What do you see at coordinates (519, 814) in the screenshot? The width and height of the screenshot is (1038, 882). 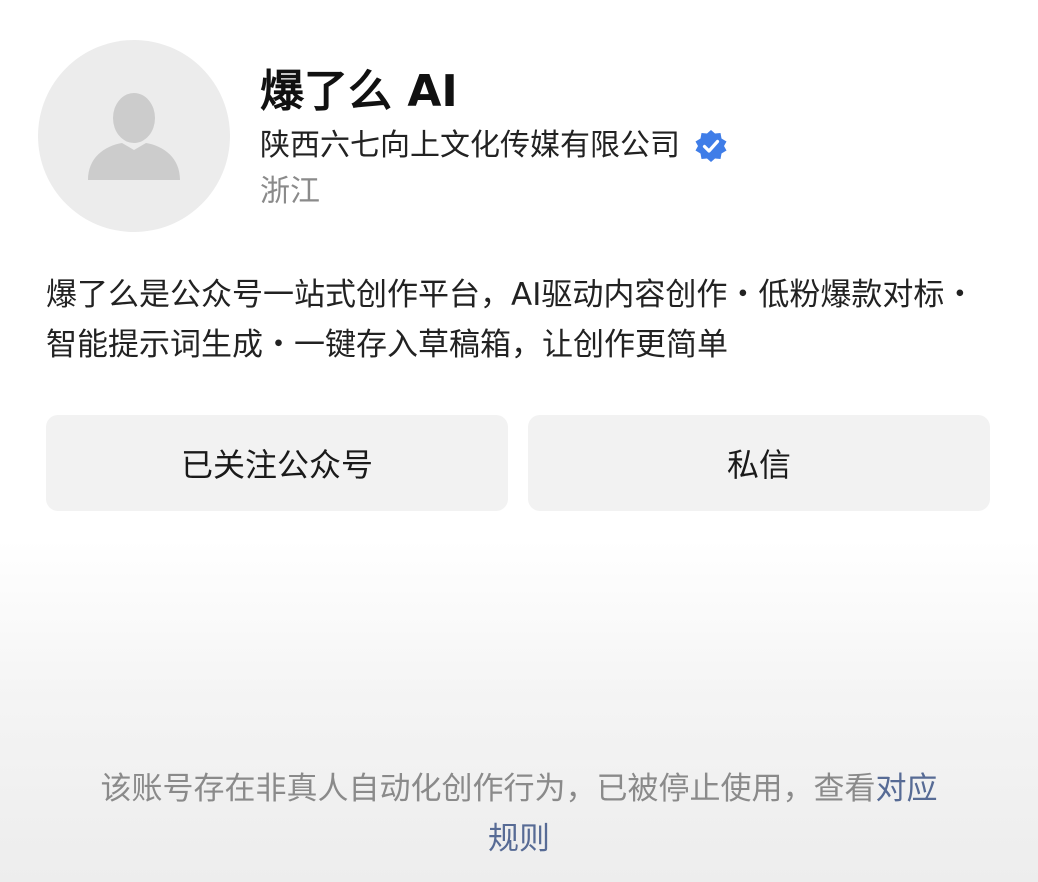 I see `suspension-notice: 该账号存在非真人自动化创作行为，已被停止使用，查看对应规则` at bounding box center [519, 814].